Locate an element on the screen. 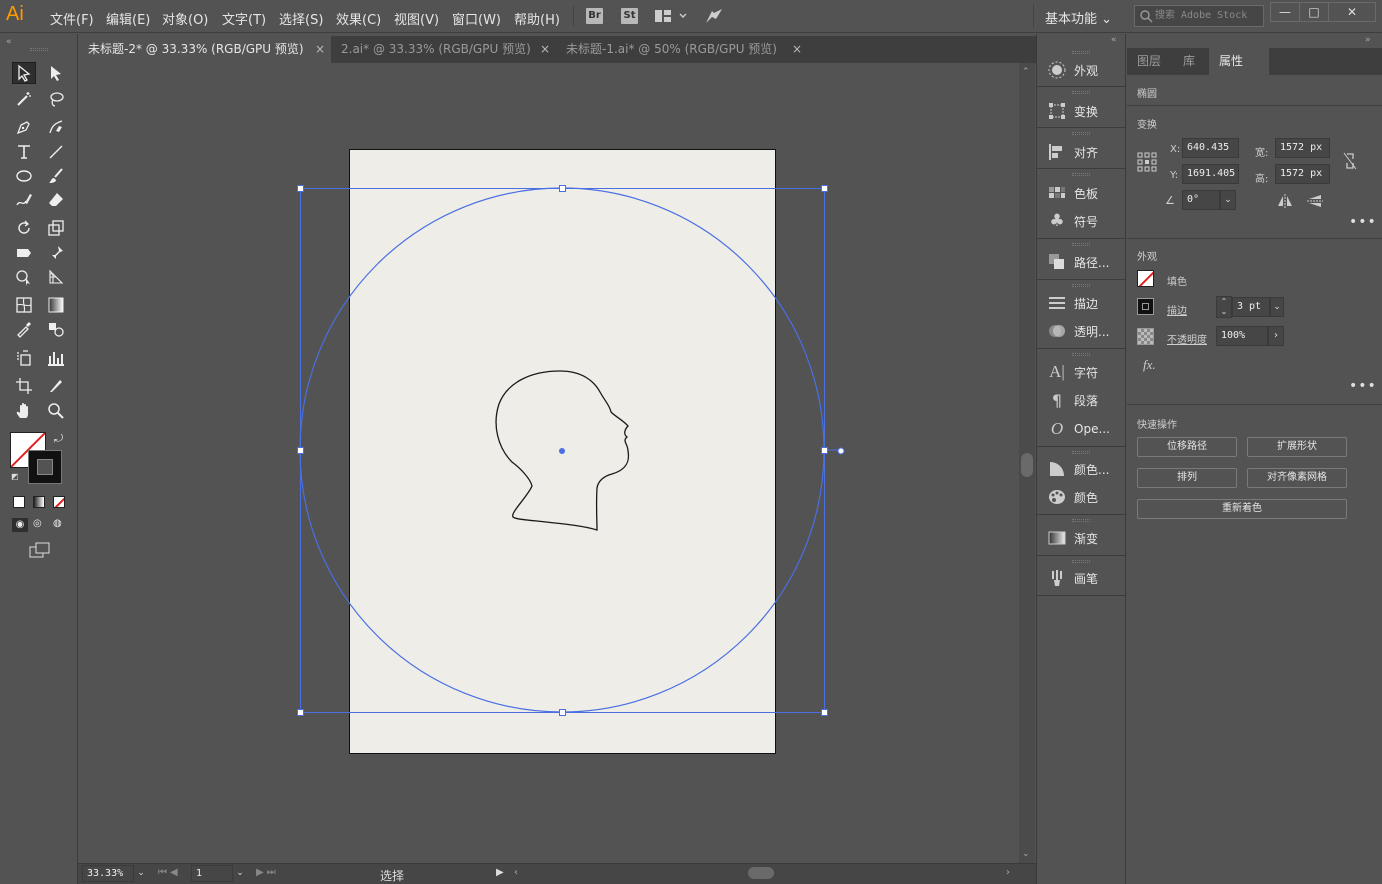 This screenshot has height=884, width=1382. arrange-documents-icon is located at coordinates (671, 17).